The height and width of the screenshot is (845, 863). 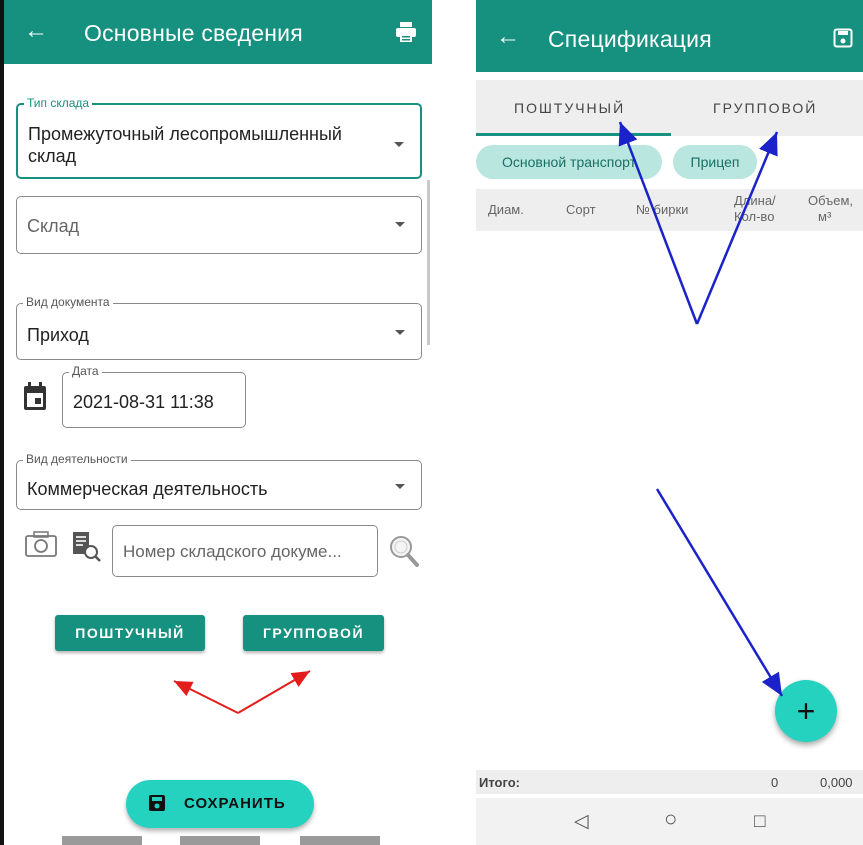 I want to click on camera-icon, so click(x=41, y=544).